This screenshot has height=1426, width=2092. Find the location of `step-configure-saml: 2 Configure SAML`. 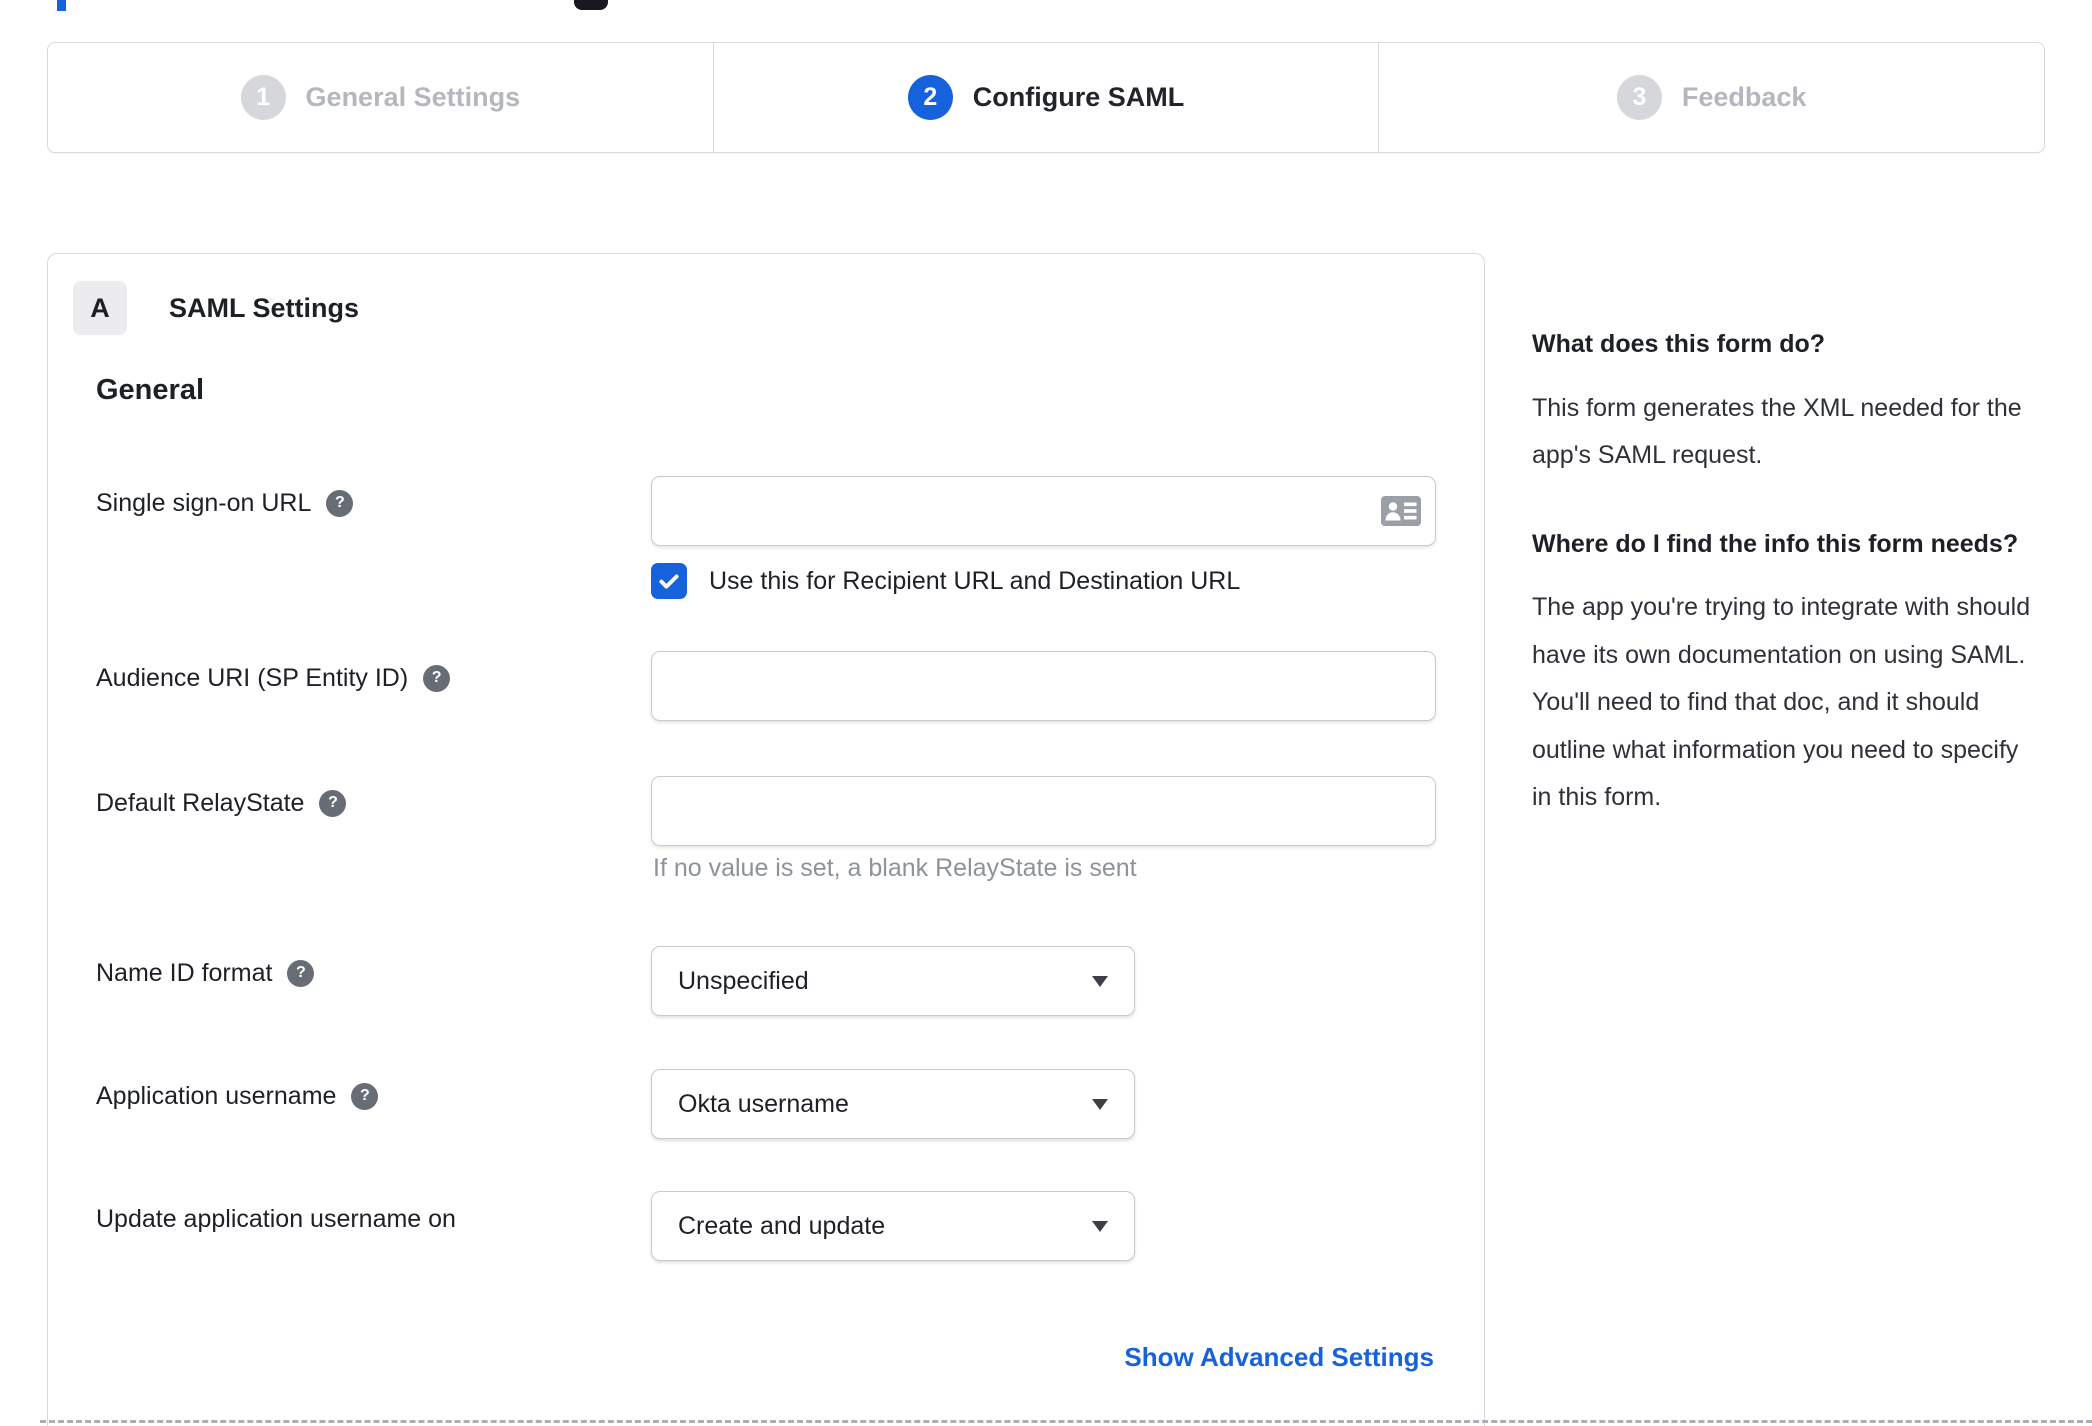

step-configure-saml: 2 Configure SAML is located at coordinates (1045, 97).